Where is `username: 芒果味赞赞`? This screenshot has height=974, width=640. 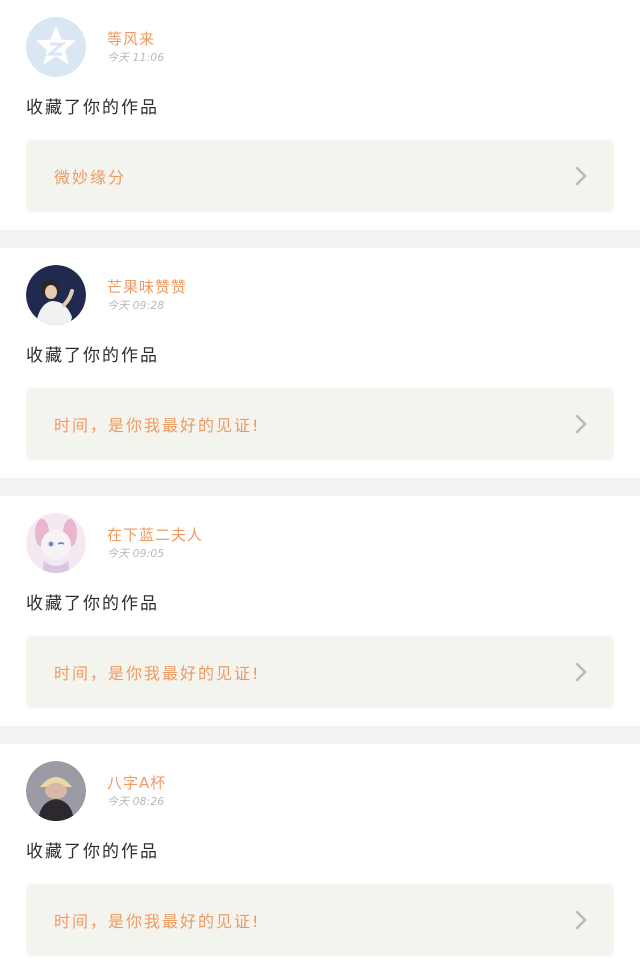
username: 芒果味赞赞 is located at coordinates (147, 287).